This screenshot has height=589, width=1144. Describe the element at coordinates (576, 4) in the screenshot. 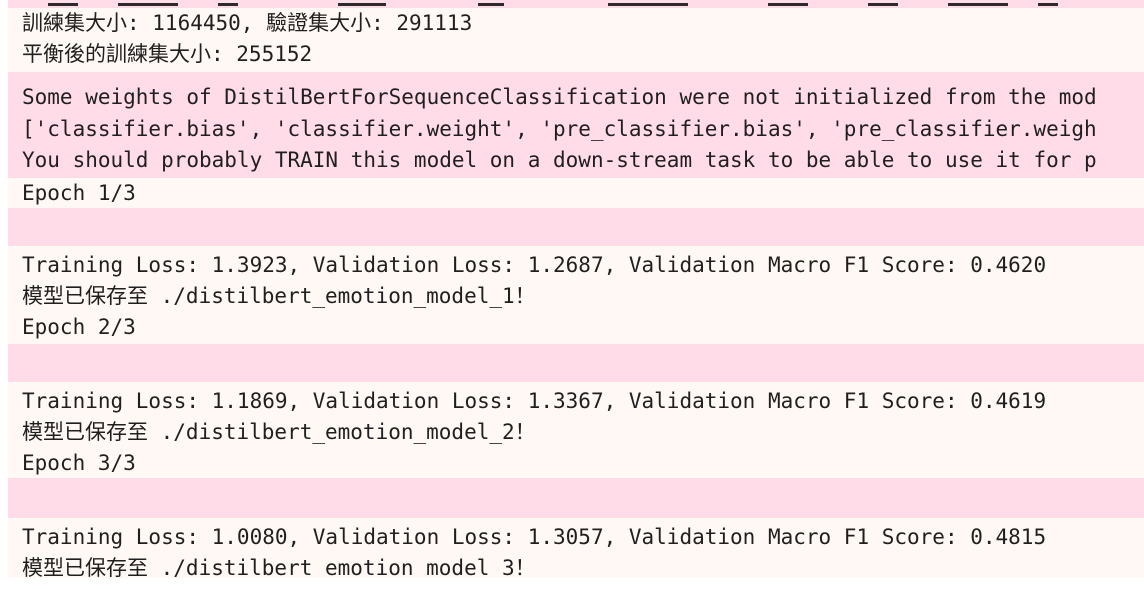

I see `clipped-previous-output` at that location.